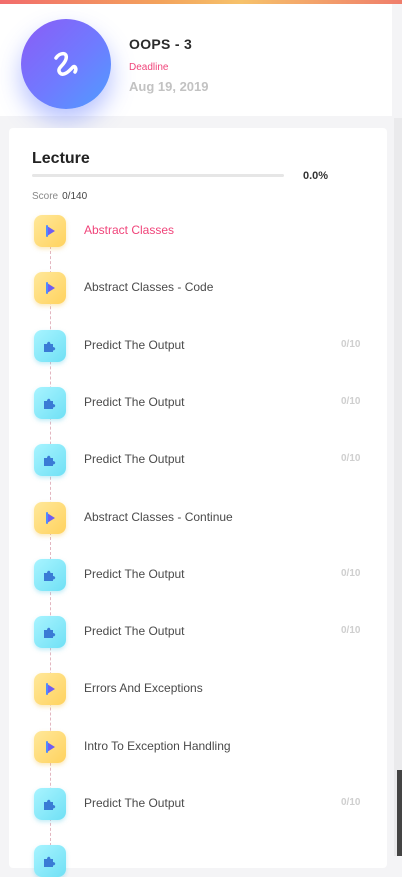 The image size is (402, 877). I want to click on lecture-item: Abstract Classes - Continue, so click(204, 518).